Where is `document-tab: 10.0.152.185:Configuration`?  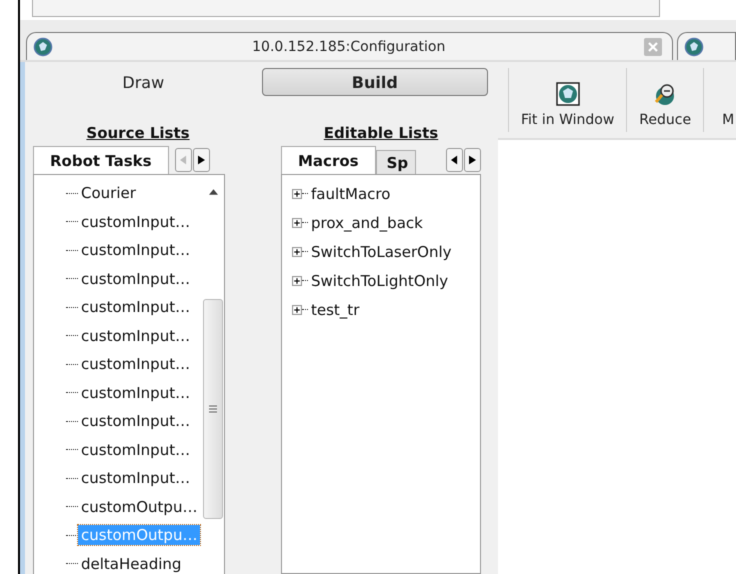
document-tab: 10.0.152.185:Configuration is located at coordinates (350, 46).